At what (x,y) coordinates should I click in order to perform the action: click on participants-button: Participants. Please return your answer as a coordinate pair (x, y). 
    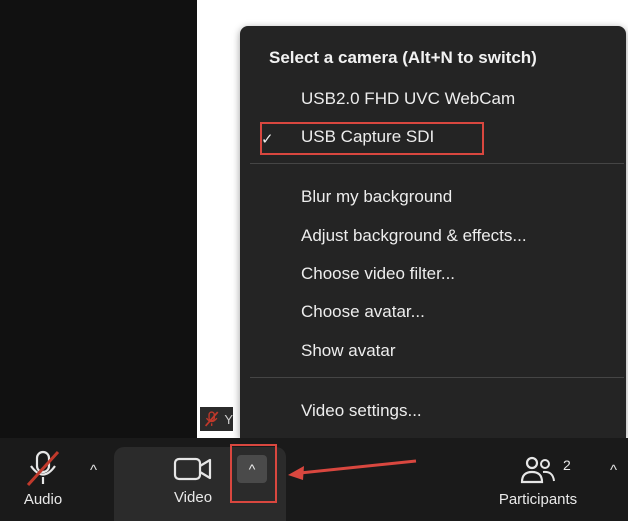
    Looking at the image, I should click on (538, 481).